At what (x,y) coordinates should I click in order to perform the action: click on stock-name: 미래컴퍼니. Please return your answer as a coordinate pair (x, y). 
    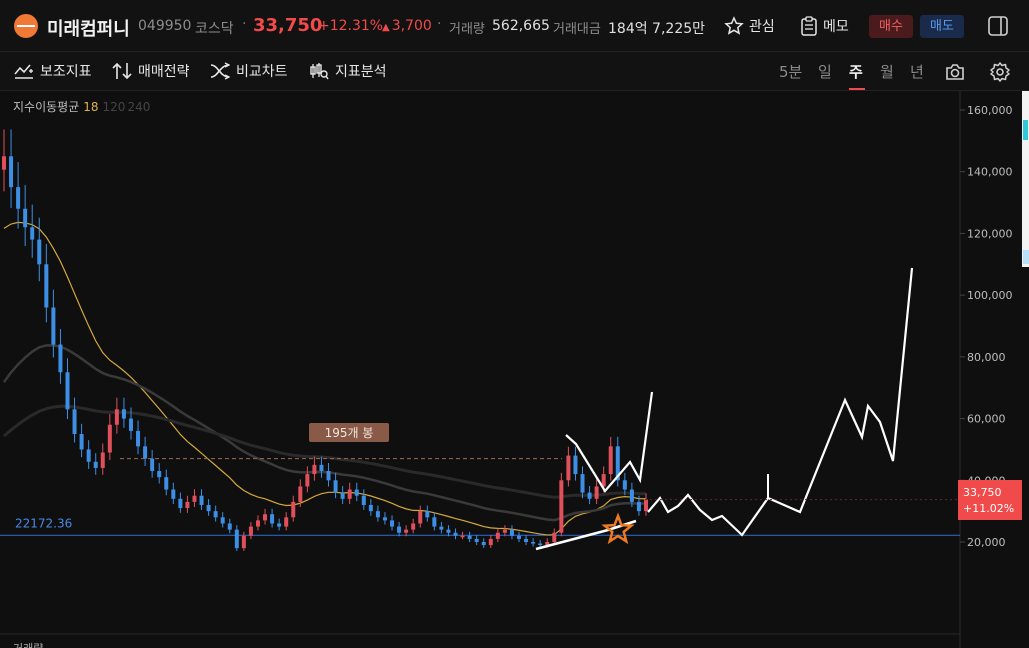
    Looking at the image, I should click on (88, 28).